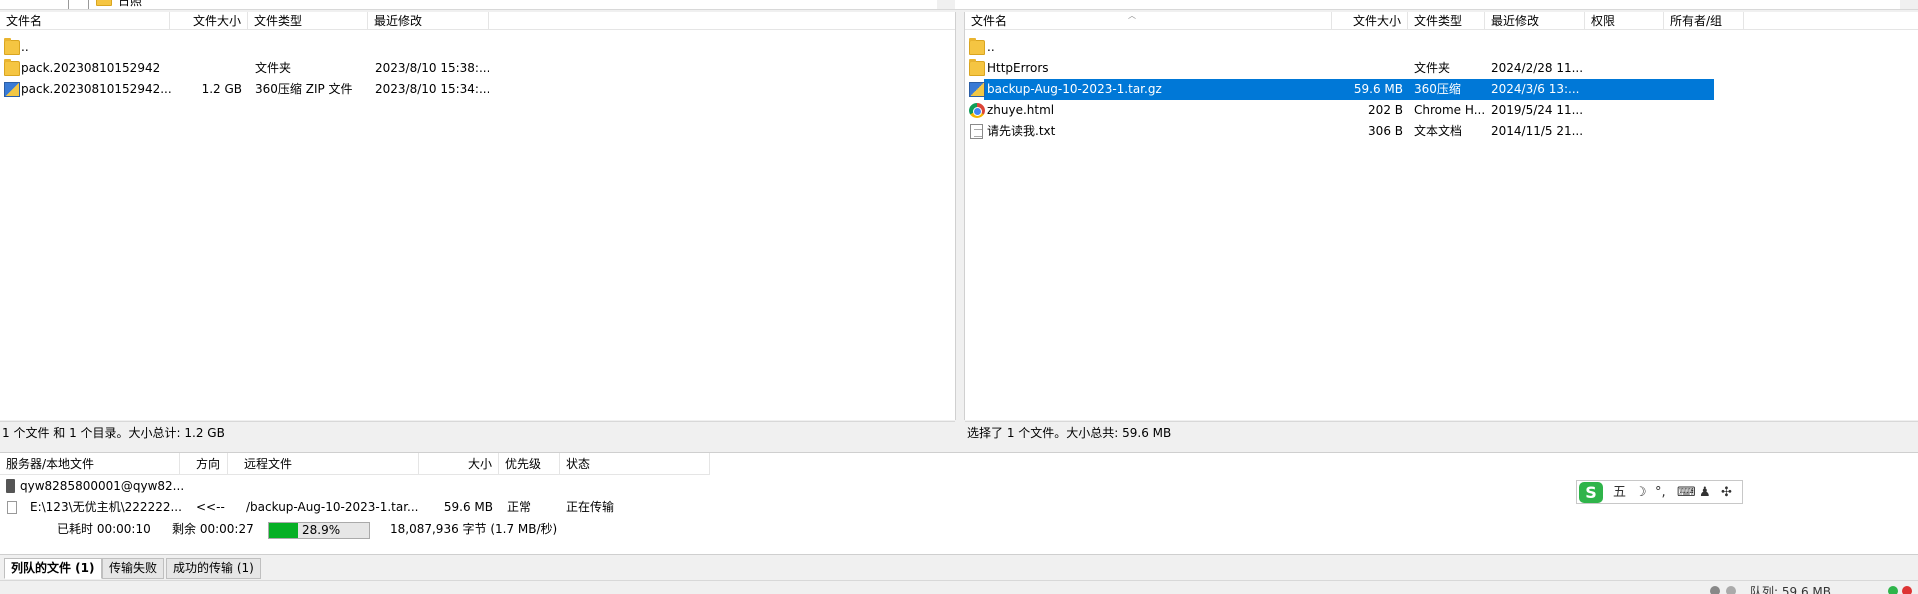  What do you see at coordinates (635, 464) in the screenshot?
I see `column-header-status: 状态` at bounding box center [635, 464].